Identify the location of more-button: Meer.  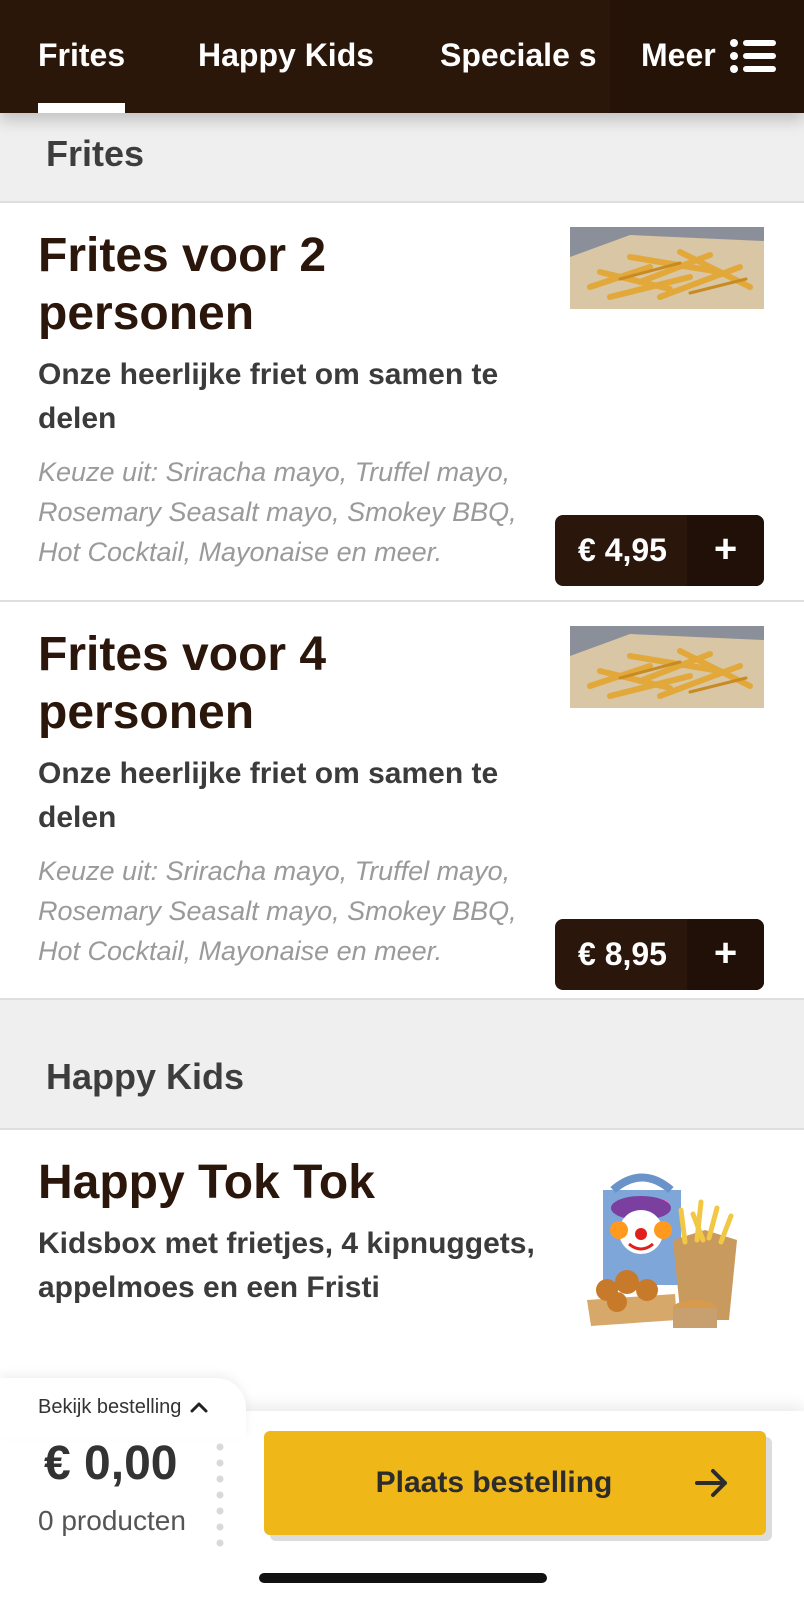
(707, 56).